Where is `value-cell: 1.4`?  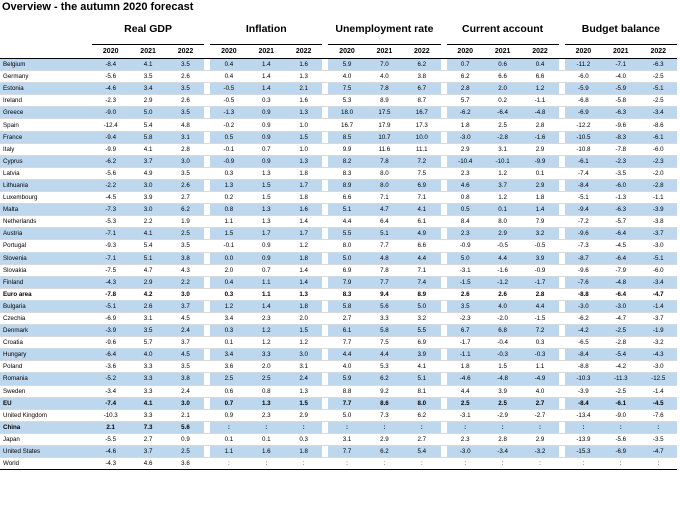
value-cell: 1.4 is located at coordinates (266, 65).